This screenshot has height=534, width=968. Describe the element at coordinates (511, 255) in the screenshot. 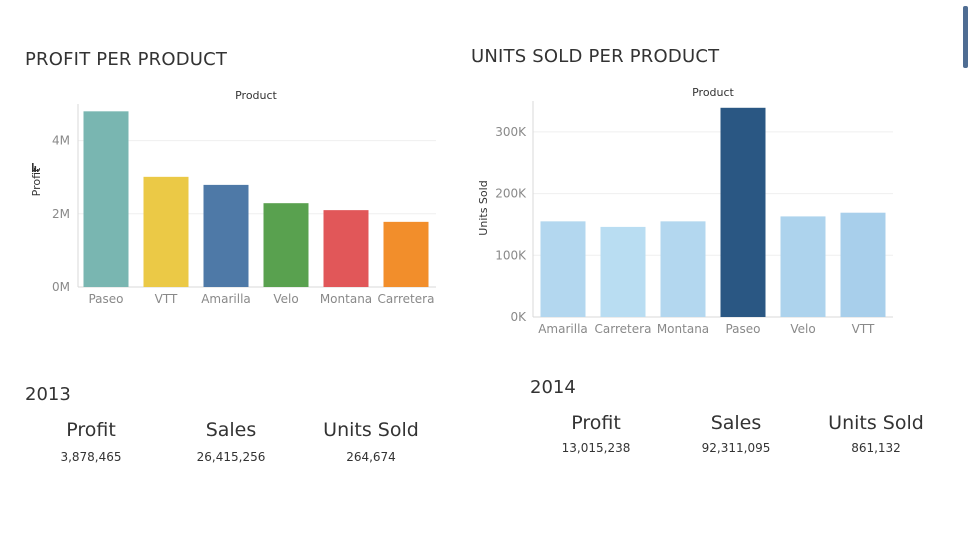

I see `units-y-tick-label: 100K` at that location.